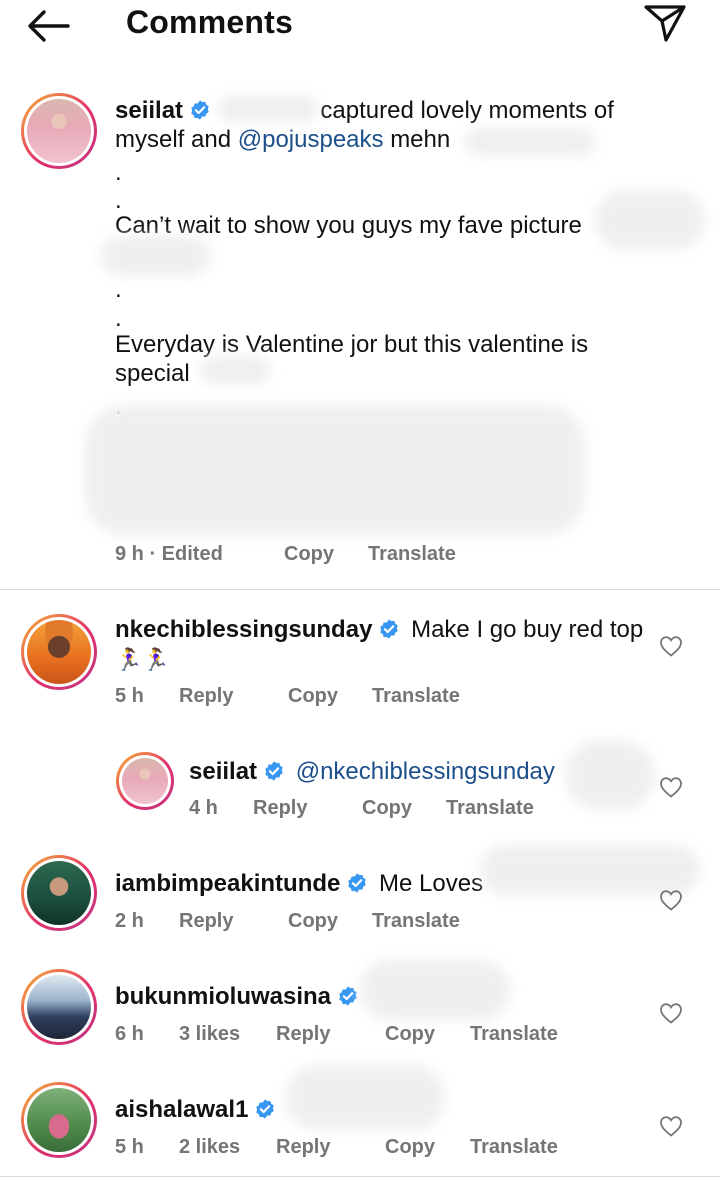  I want to click on comment-body: seiilat @nkechiblessingsunday, so click(399, 771).